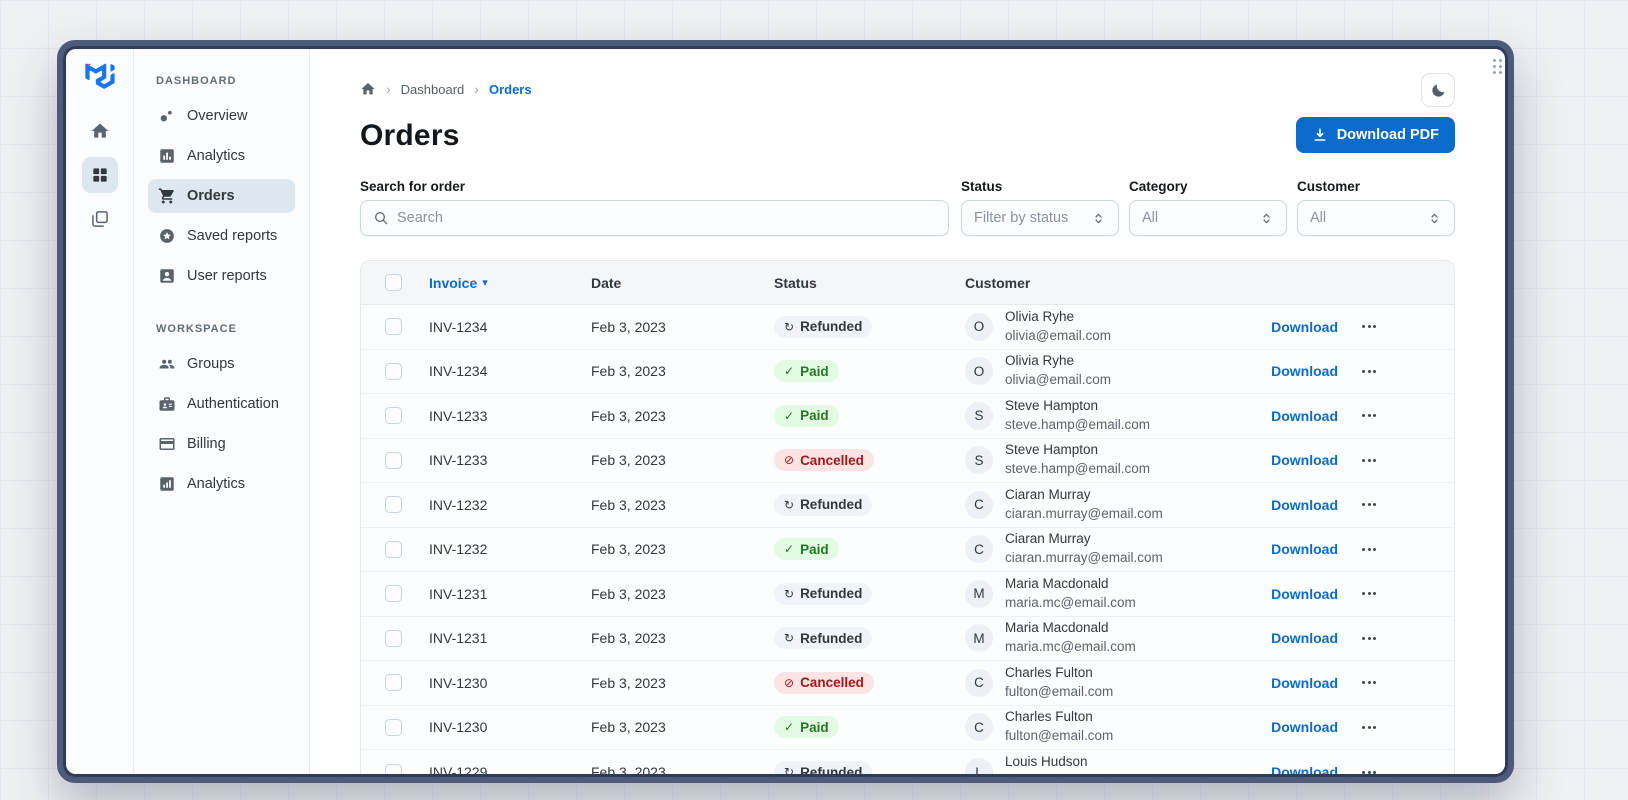 Image resolution: width=1628 pixels, height=800 pixels. Describe the element at coordinates (814, 549) in the screenshot. I see `status-label: Paid` at that location.